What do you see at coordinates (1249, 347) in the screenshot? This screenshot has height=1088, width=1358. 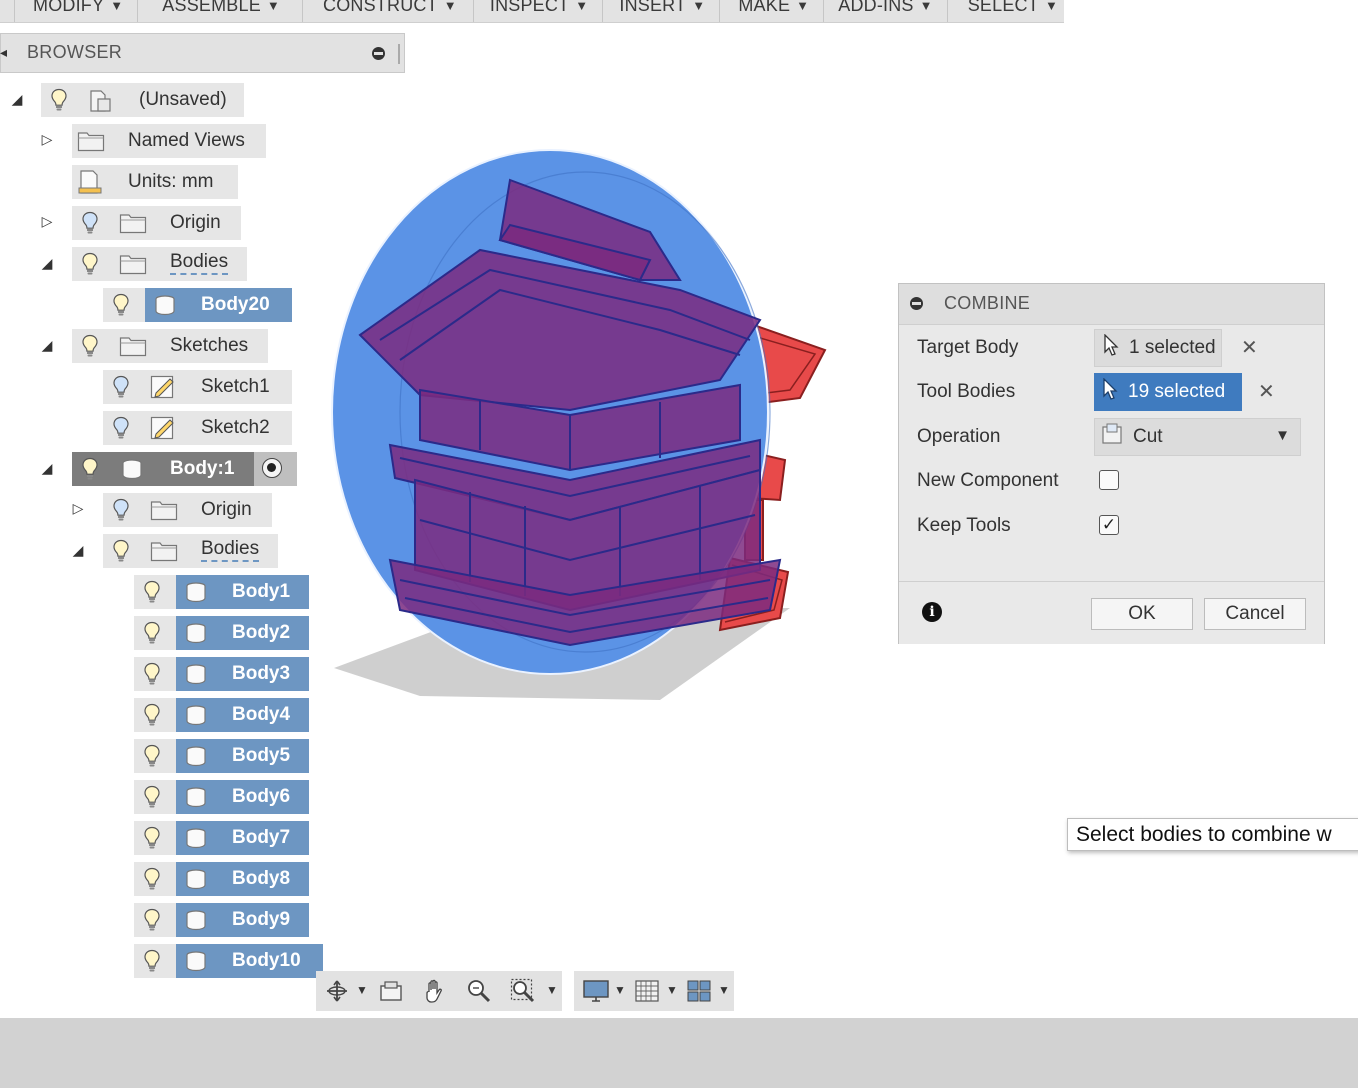 I see `clear-target-close-icon: ✕` at bounding box center [1249, 347].